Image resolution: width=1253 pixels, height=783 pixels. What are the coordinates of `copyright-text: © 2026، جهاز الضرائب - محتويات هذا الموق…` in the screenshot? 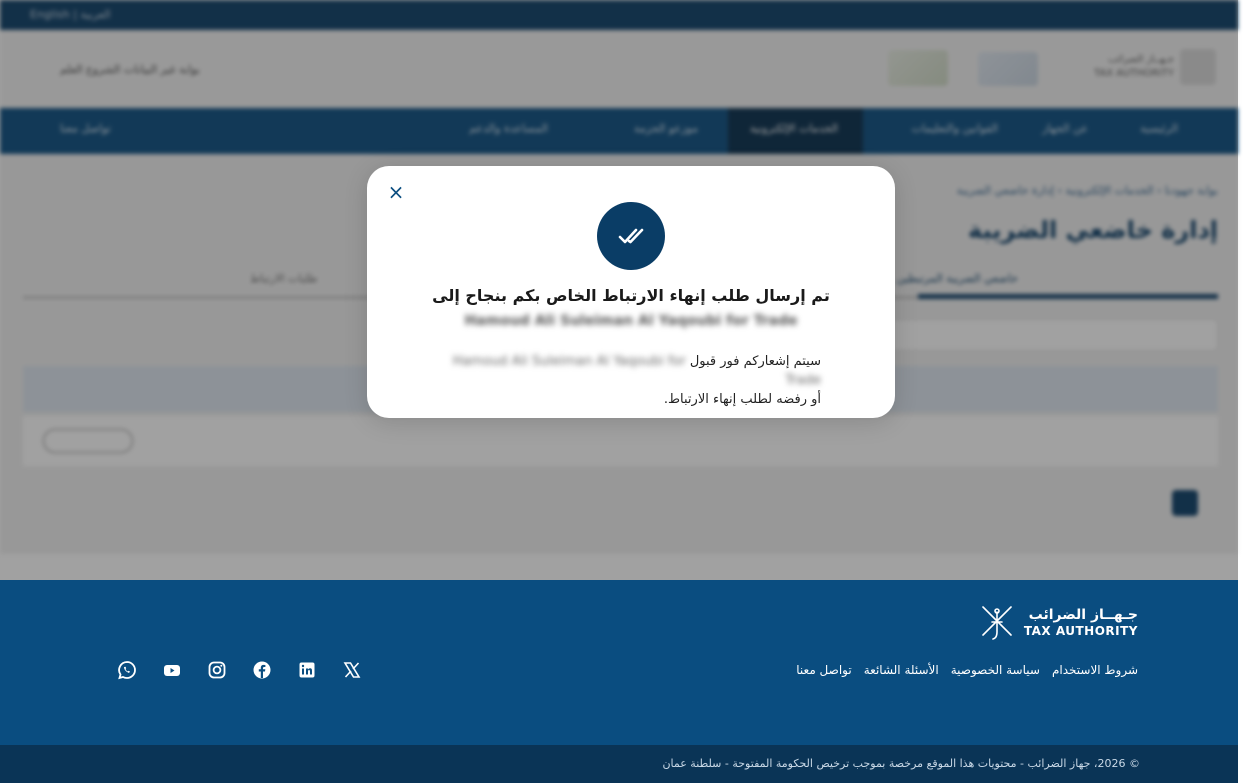 It's located at (901, 763).